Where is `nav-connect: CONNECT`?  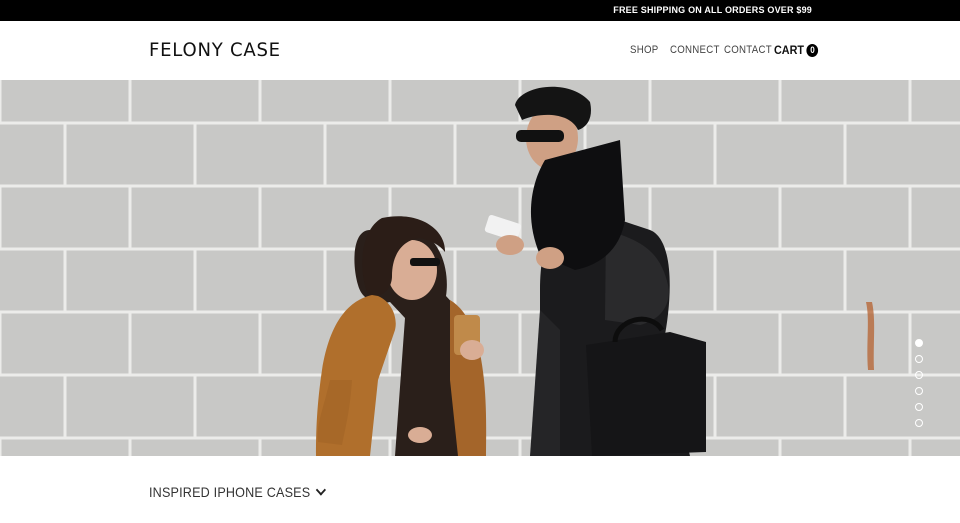 nav-connect: CONNECT is located at coordinates (695, 50).